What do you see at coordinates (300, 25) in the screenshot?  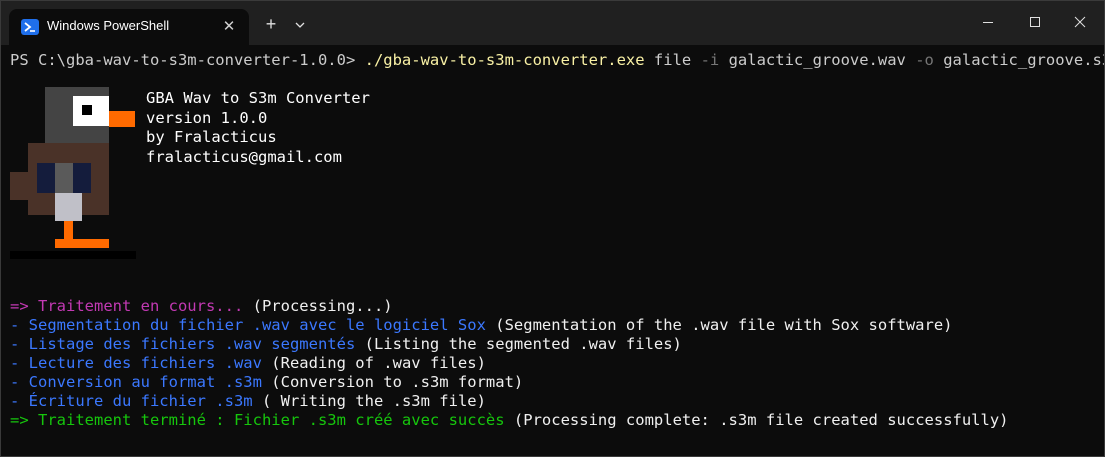 I see `chevron-down-icon` at bounding box center [300, 25].